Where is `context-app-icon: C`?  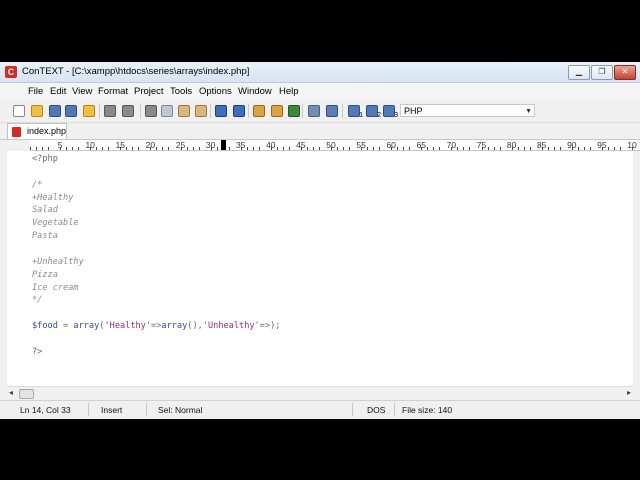
context-app-icon: C is located at coordinates (11, 72).